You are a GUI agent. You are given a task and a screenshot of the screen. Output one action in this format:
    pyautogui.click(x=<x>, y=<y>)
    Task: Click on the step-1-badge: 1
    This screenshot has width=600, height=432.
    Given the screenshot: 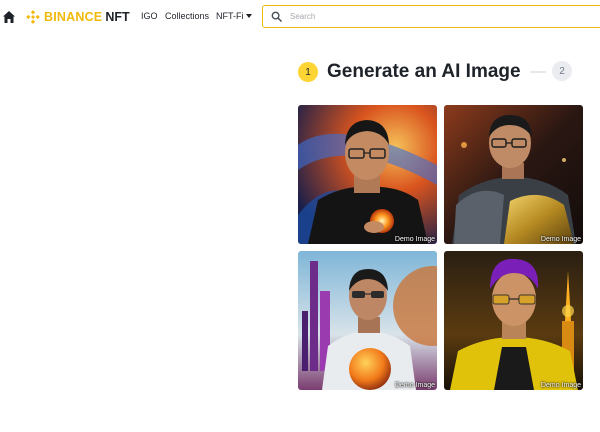 What is the action you would take?
    pyautogui.click(x=308, y=72)
    